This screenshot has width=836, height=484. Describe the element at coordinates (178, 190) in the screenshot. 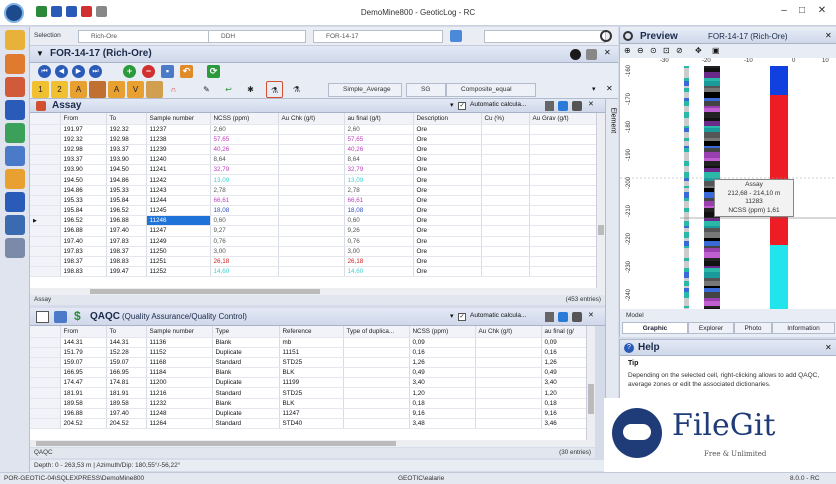

I see `assay-table-cell: 11243` at that location.